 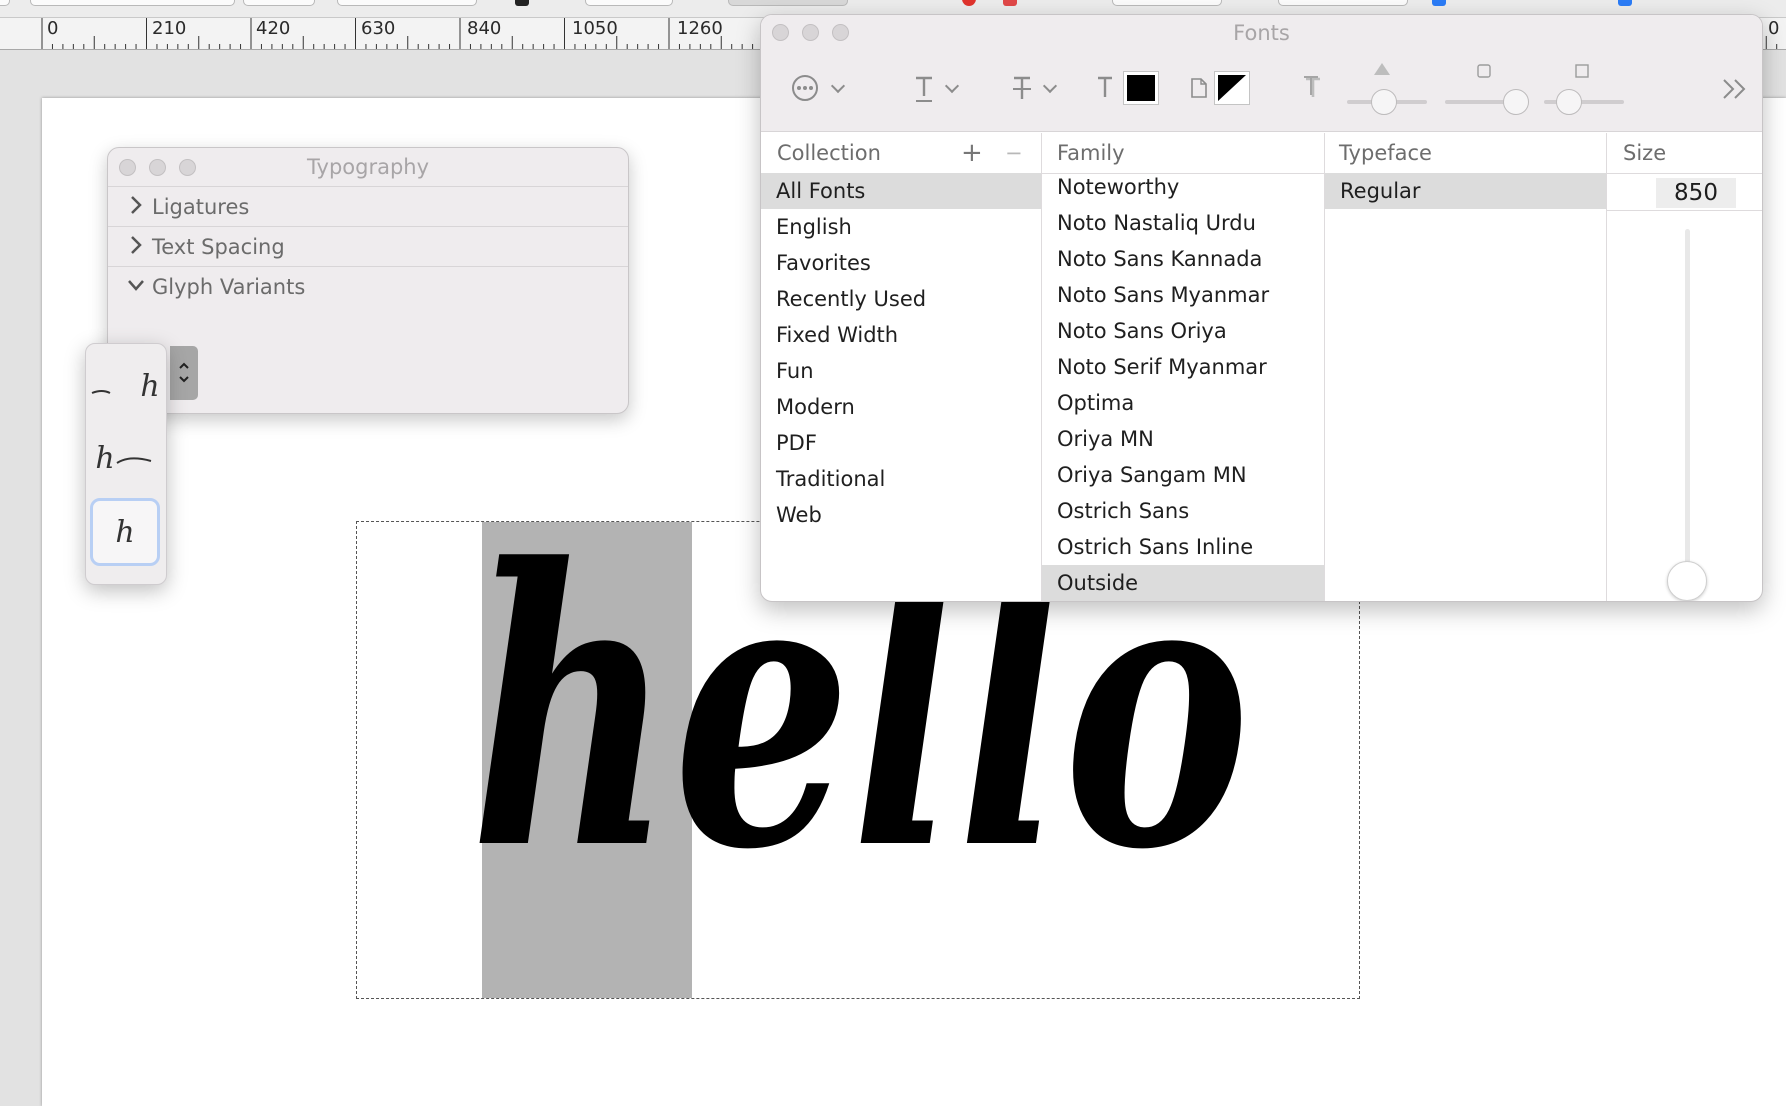 What do you see at coordinates (101, 392) in the screenshot?
I see `swash-lead-icon` at bounding box center [101, 392].